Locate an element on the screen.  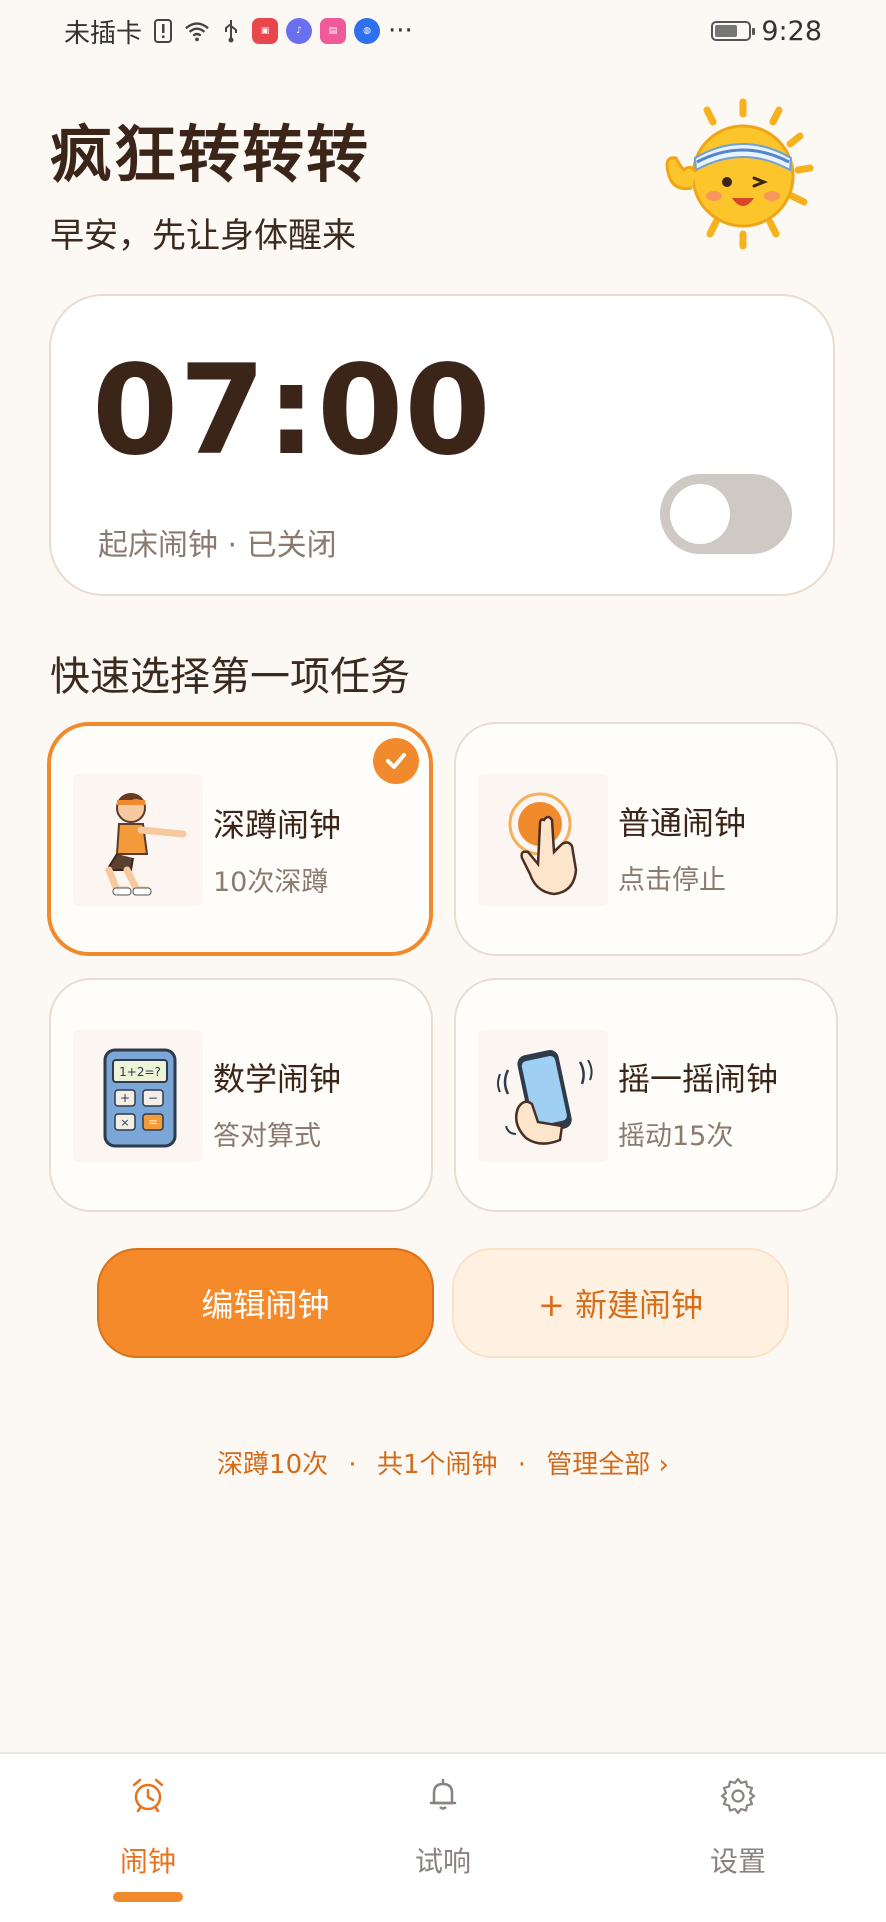
nav-item-test: 试响 is located at coordinates (443, 1828).